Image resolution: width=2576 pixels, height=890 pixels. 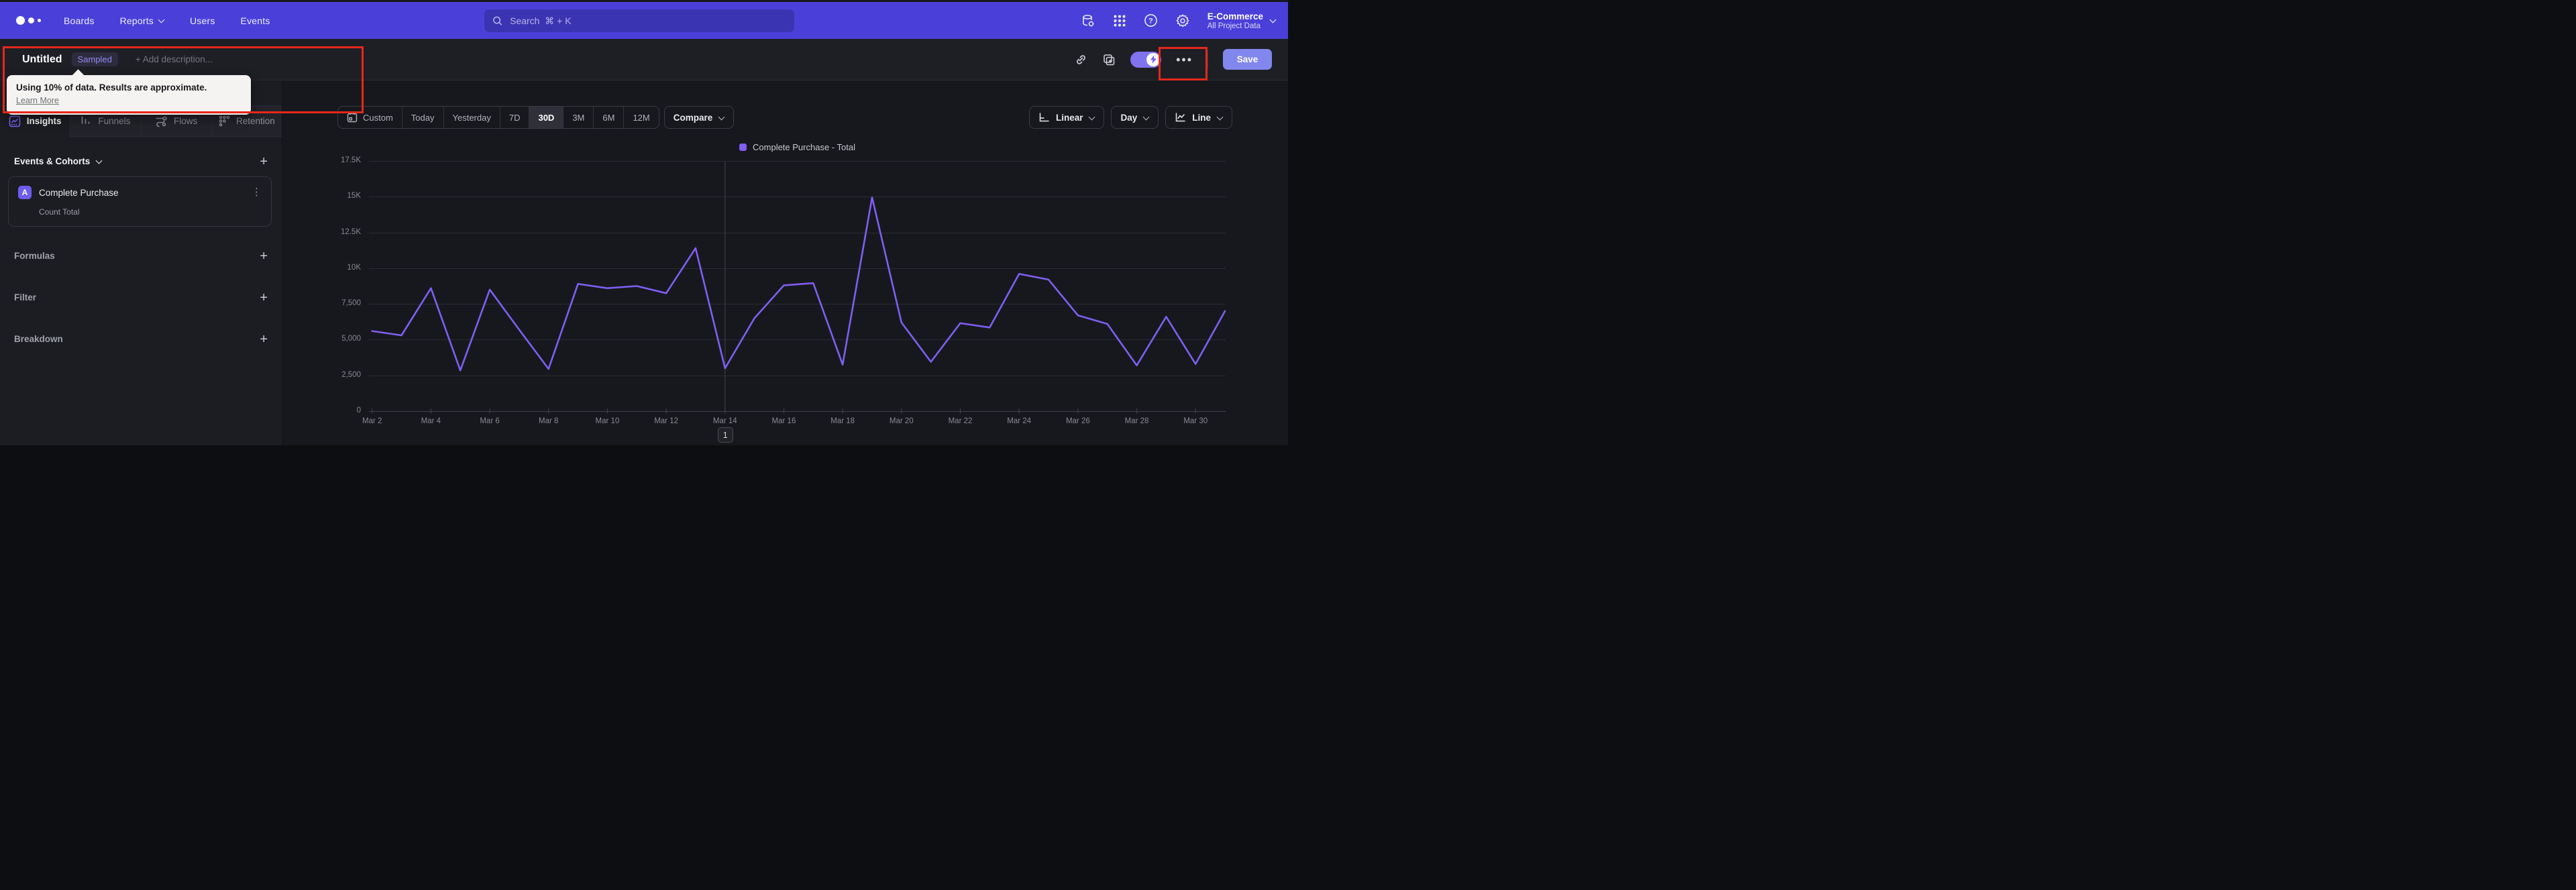 I want to click on x-axis-label: Mar 4, so click(x=431, y=421).